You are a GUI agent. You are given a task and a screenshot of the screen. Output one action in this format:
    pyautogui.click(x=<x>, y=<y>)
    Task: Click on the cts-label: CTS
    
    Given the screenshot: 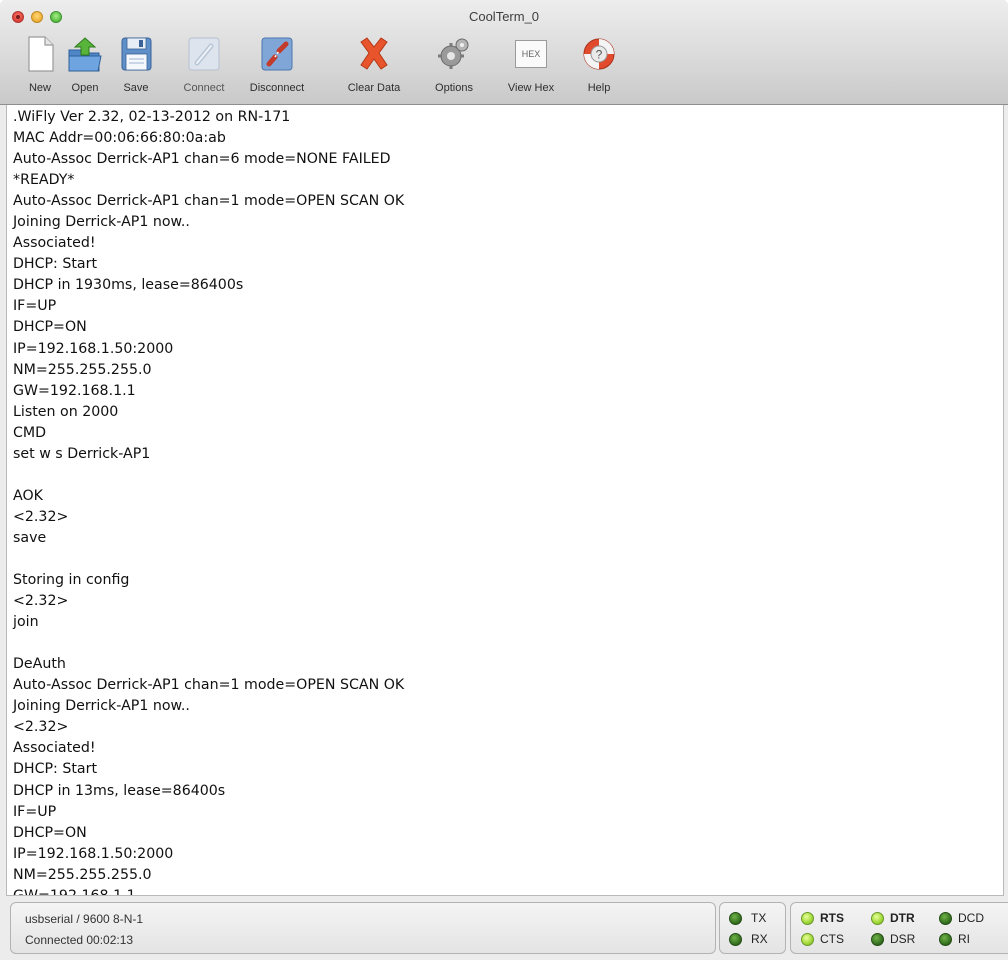 What is the action you would take?
    pyautogui.click(x=832, y=939)
    